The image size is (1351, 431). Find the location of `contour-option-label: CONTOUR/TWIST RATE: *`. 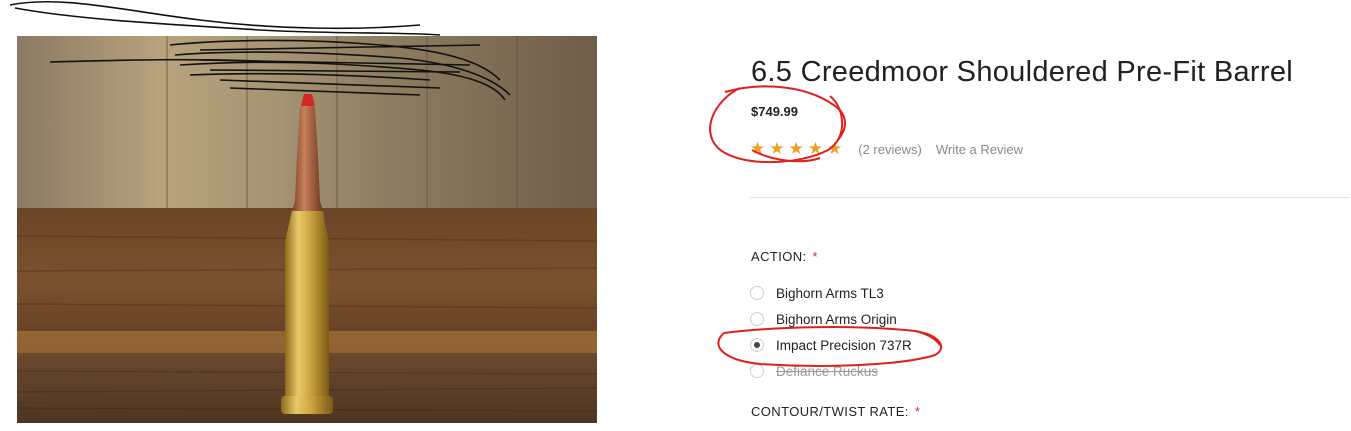

contour-option-label: CONTOUR/TWIST RATE: * is located at coordinates (835, 411).